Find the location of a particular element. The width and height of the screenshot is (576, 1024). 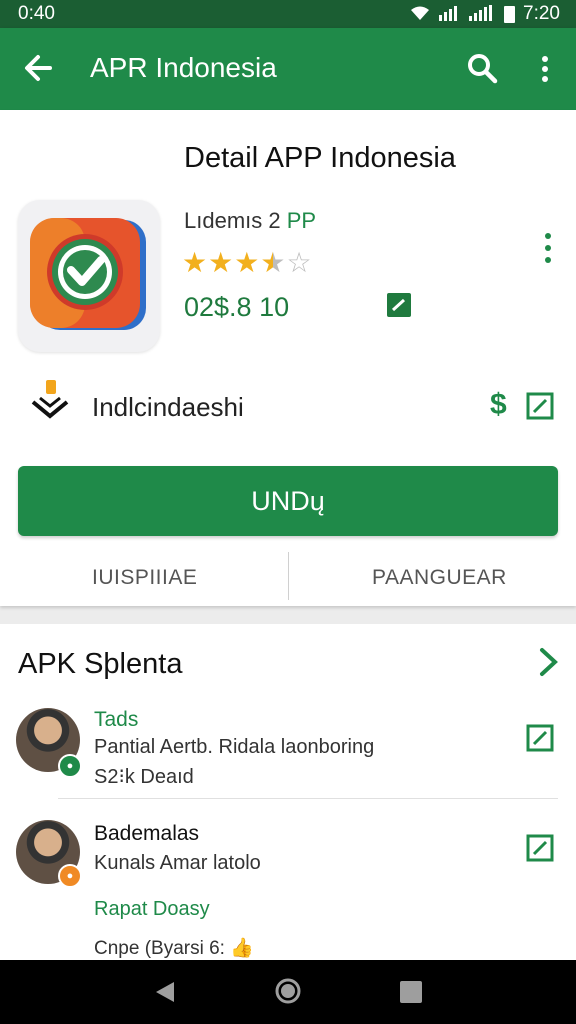

list-item-meta: Cnpe (Byarsi 6: 👍 is located at coordinates (174, 948).